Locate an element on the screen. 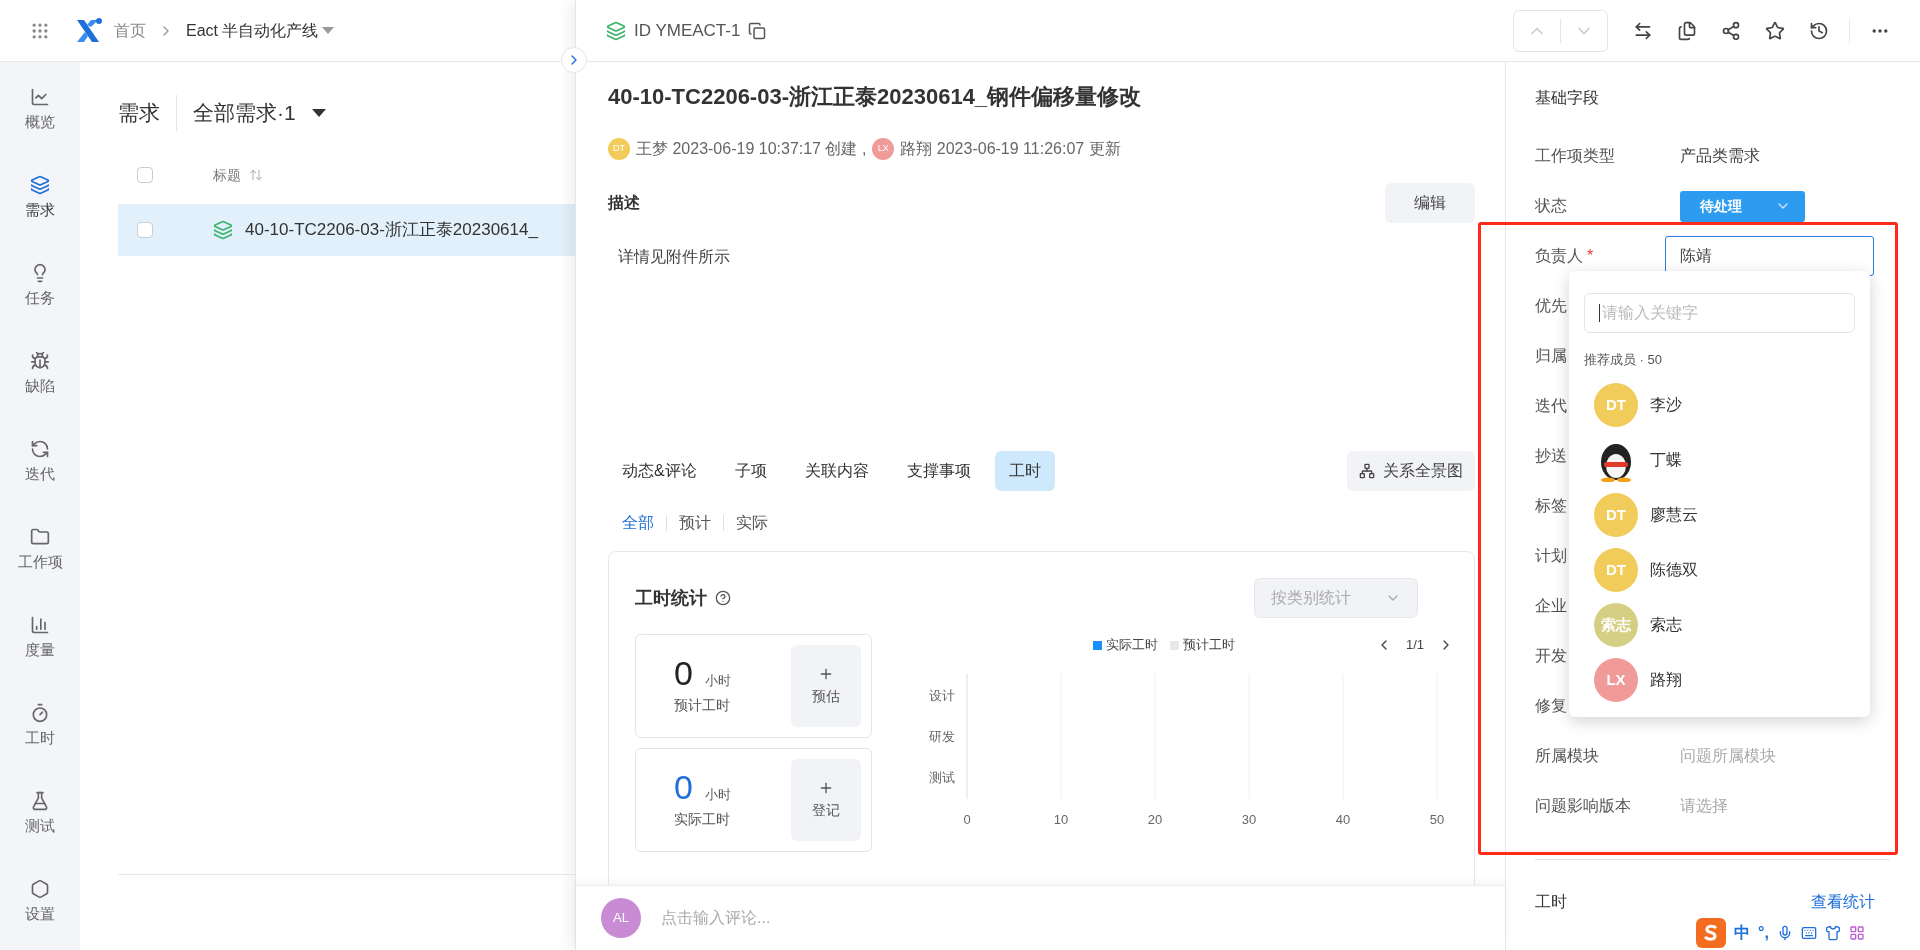 The height and width of the screenshot is (950, 1920). column-header: 标题 is located at coordinates (227, 175).